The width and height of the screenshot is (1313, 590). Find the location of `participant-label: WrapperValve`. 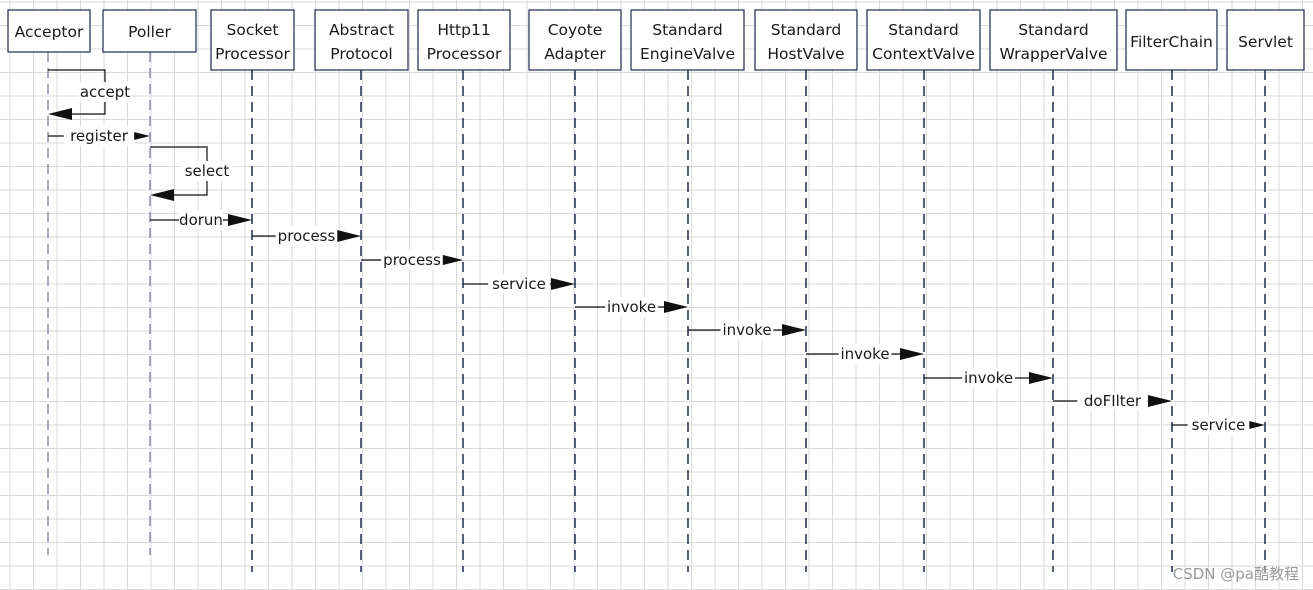

participant-label: WrapperValve is located at coordinates (1053, 54).